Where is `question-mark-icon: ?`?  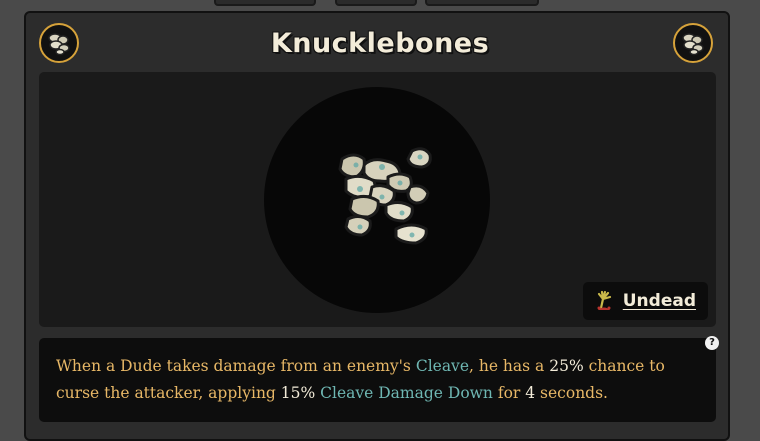
question-mark-icon: ? is located at coordinates (712, 343).